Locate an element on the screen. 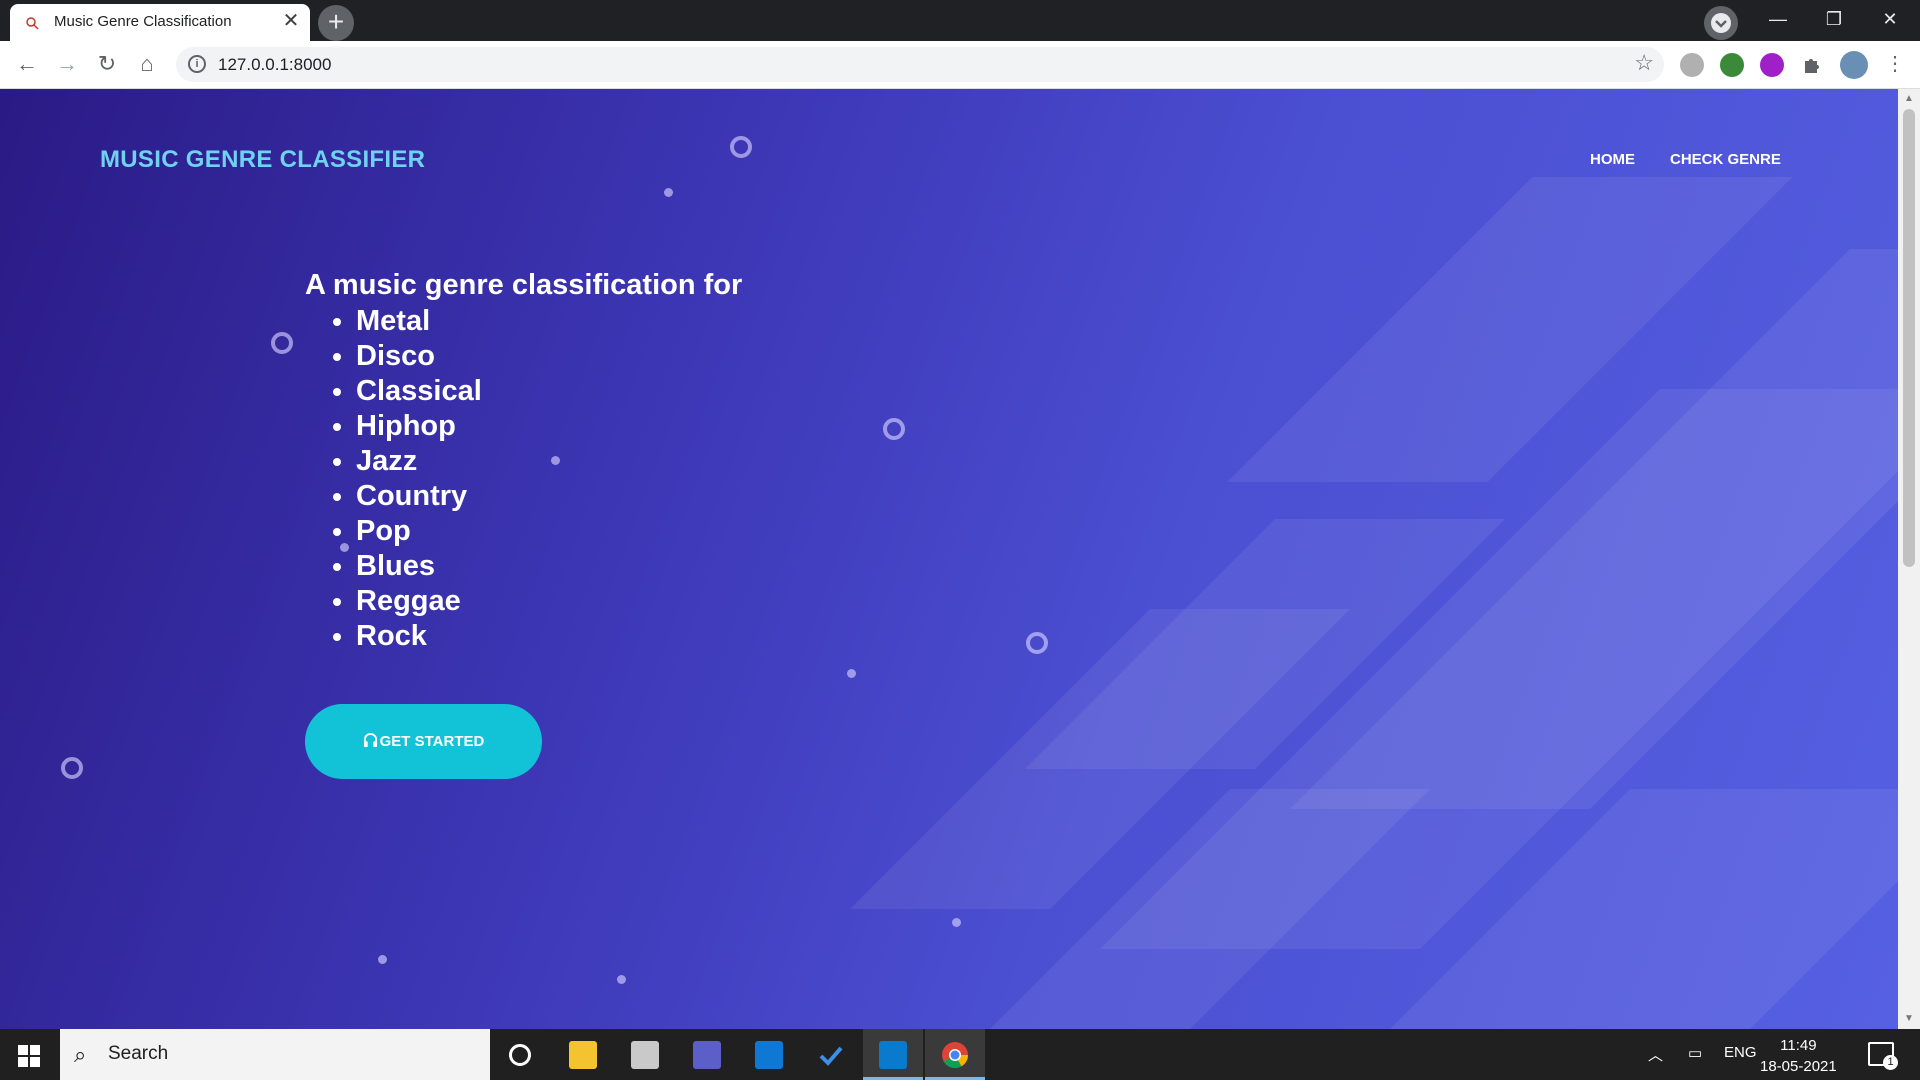  clock-date: 18-05-2021 is located at coordinates (1798, 1066).